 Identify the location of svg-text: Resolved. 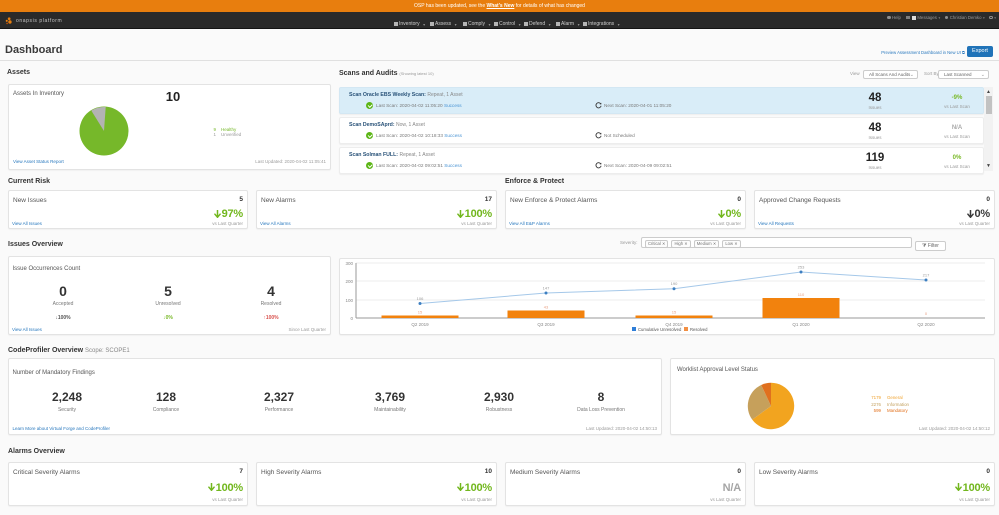
(699, 329).